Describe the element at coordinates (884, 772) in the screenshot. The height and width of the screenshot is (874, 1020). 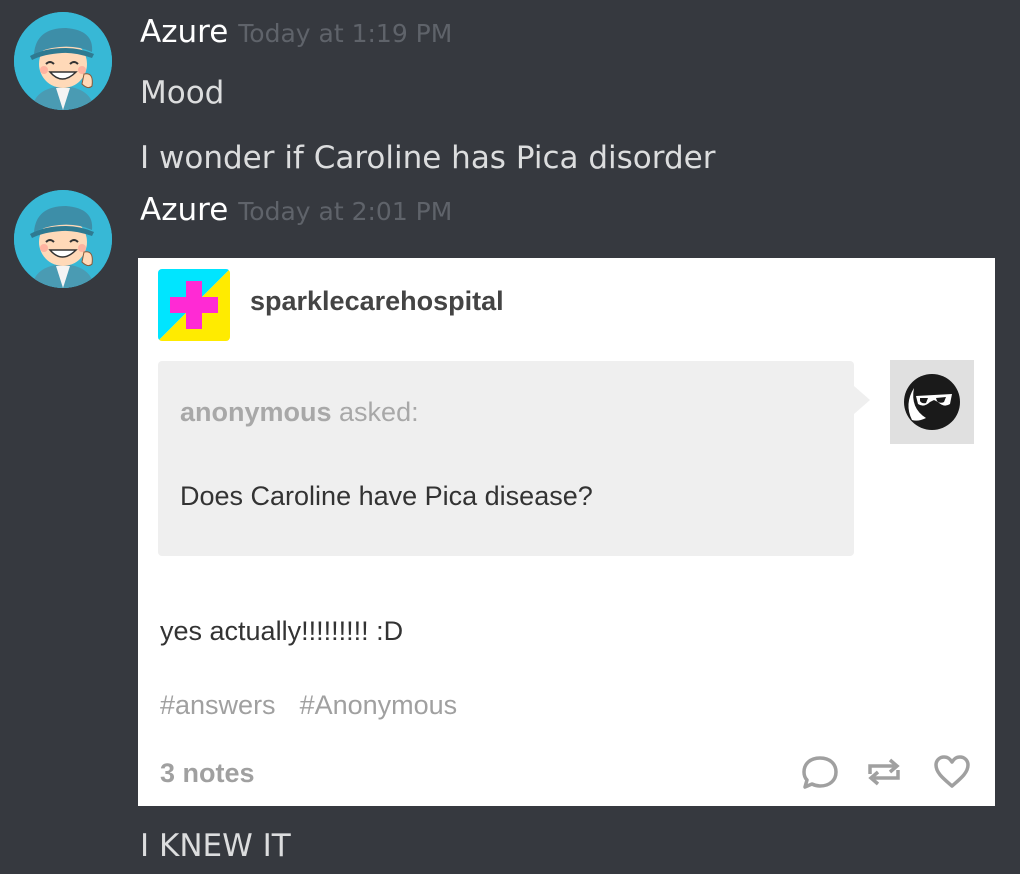
I see `reblog-icon` at that location.